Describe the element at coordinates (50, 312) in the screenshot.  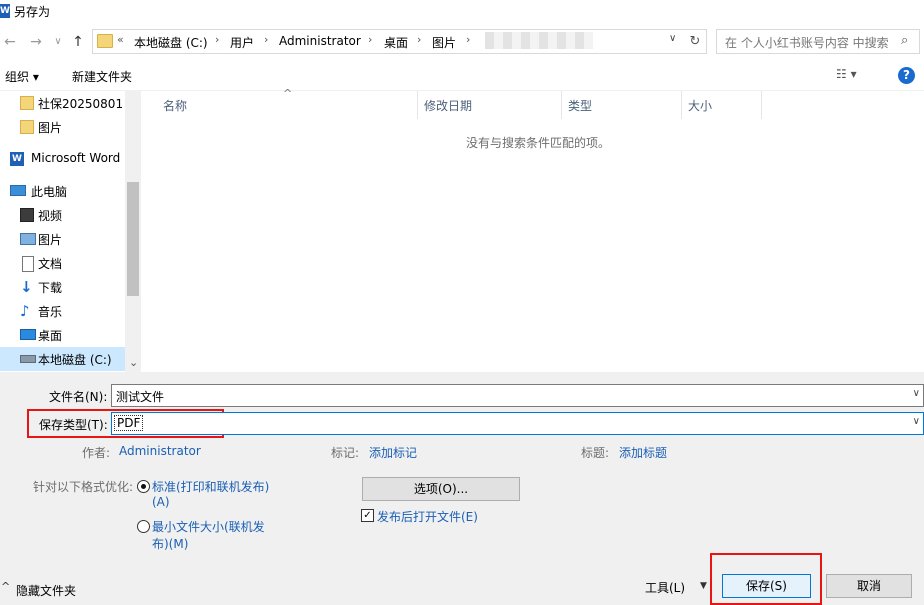
I see `sidebar-item-label: 音乐` at that location.